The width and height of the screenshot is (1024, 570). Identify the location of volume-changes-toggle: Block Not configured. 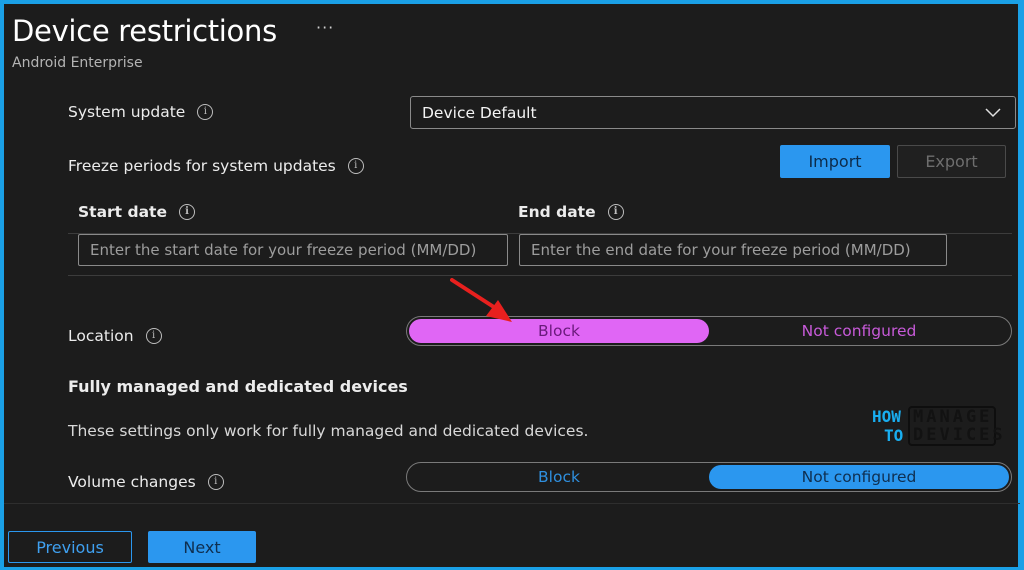
(709, 477).